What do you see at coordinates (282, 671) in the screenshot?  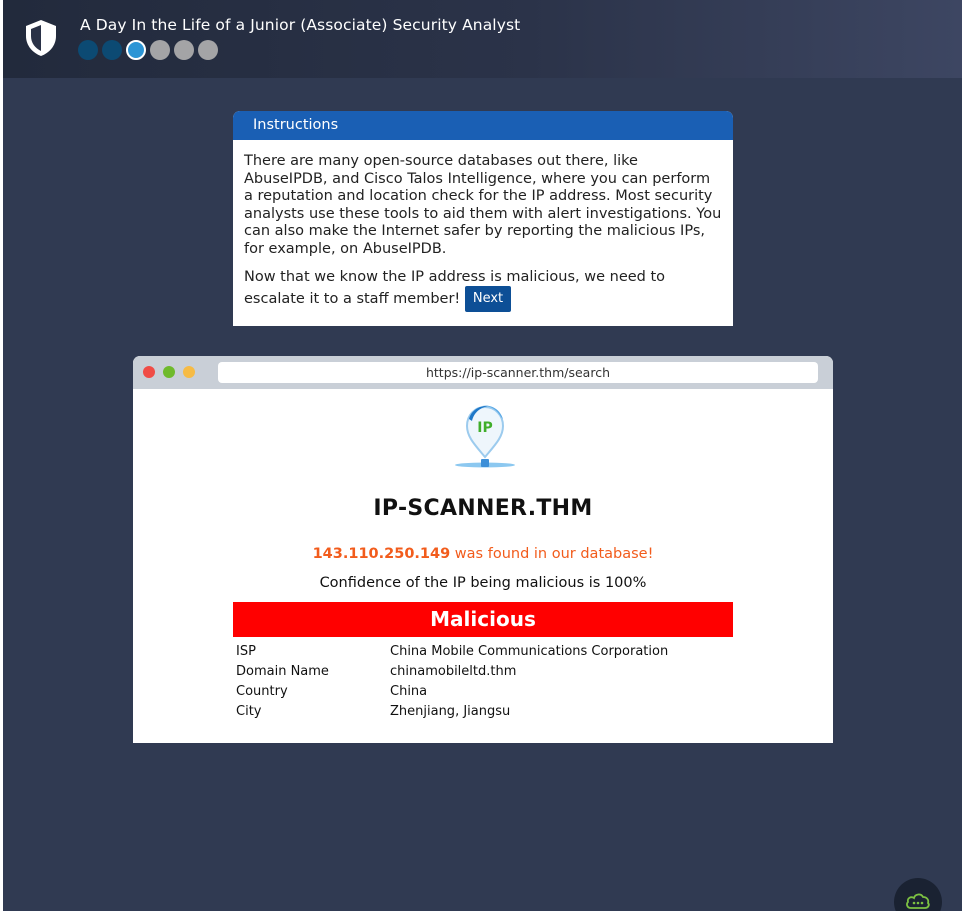 I see `detail-label-domain: Domain Name` at bounding box center [282, 671].